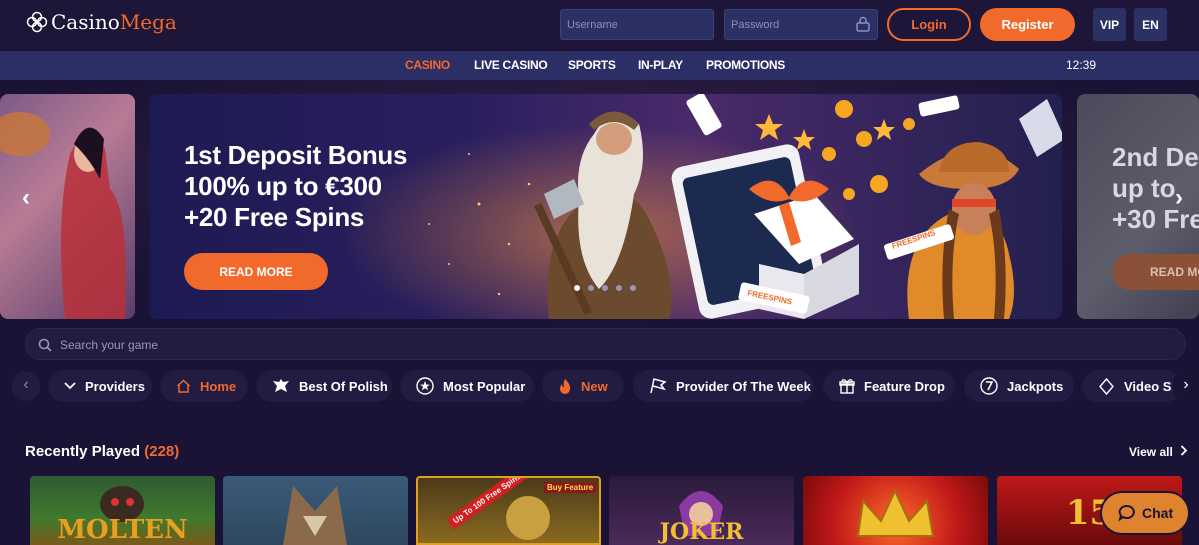 This screenshot has height=545, width=1199. I want to click on nav-sports: SPORTS, so click(592, 65).